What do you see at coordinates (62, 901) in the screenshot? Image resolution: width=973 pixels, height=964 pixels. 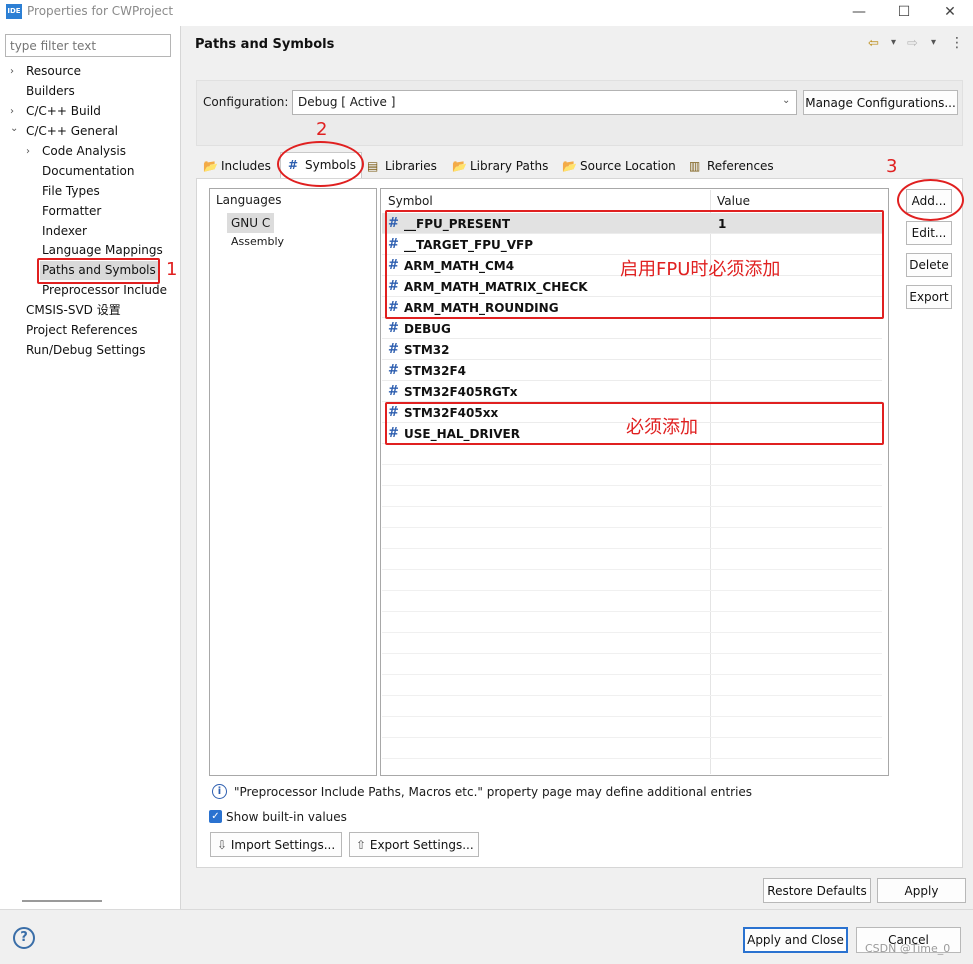 I see `nav-horizontal-scrollbar` at bounding box center [62, 901].